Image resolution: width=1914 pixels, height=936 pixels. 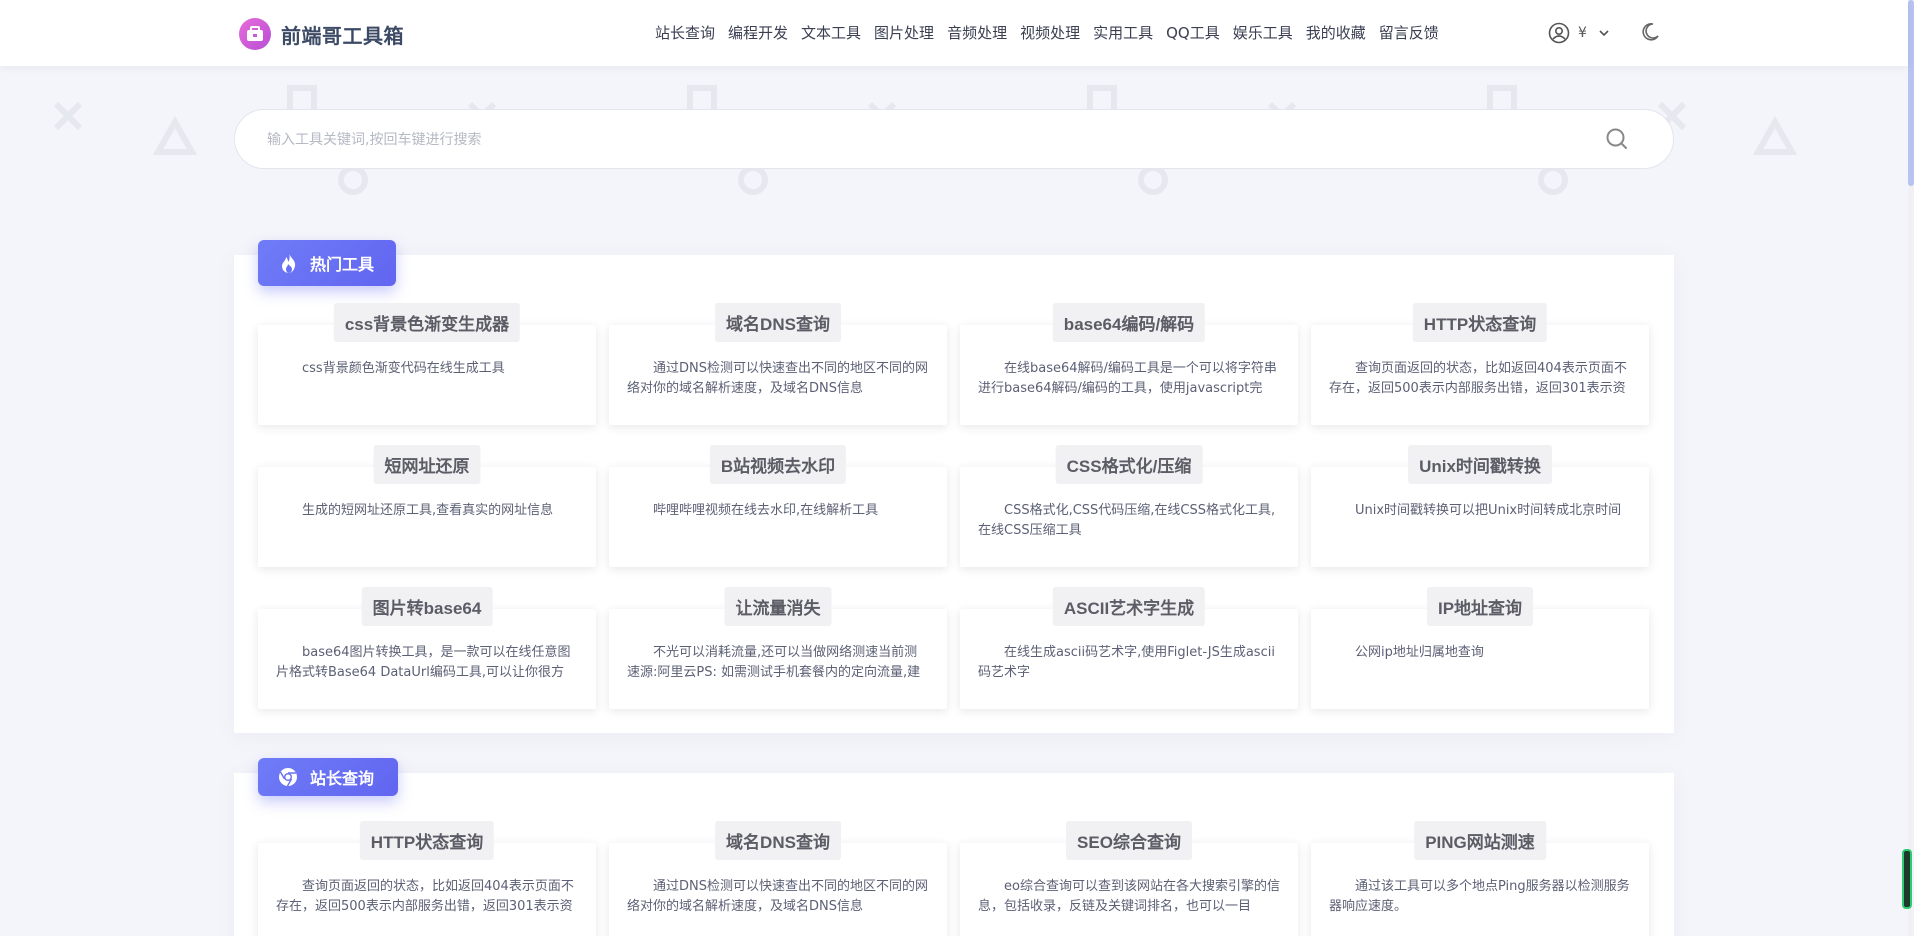 What do you see at coordinates (1488, 510) in the screenshot?
I see `tool-card-desc: Unix时间戳转换可以把Unix时间转成北京时间` at bounding box center [1488, 510].